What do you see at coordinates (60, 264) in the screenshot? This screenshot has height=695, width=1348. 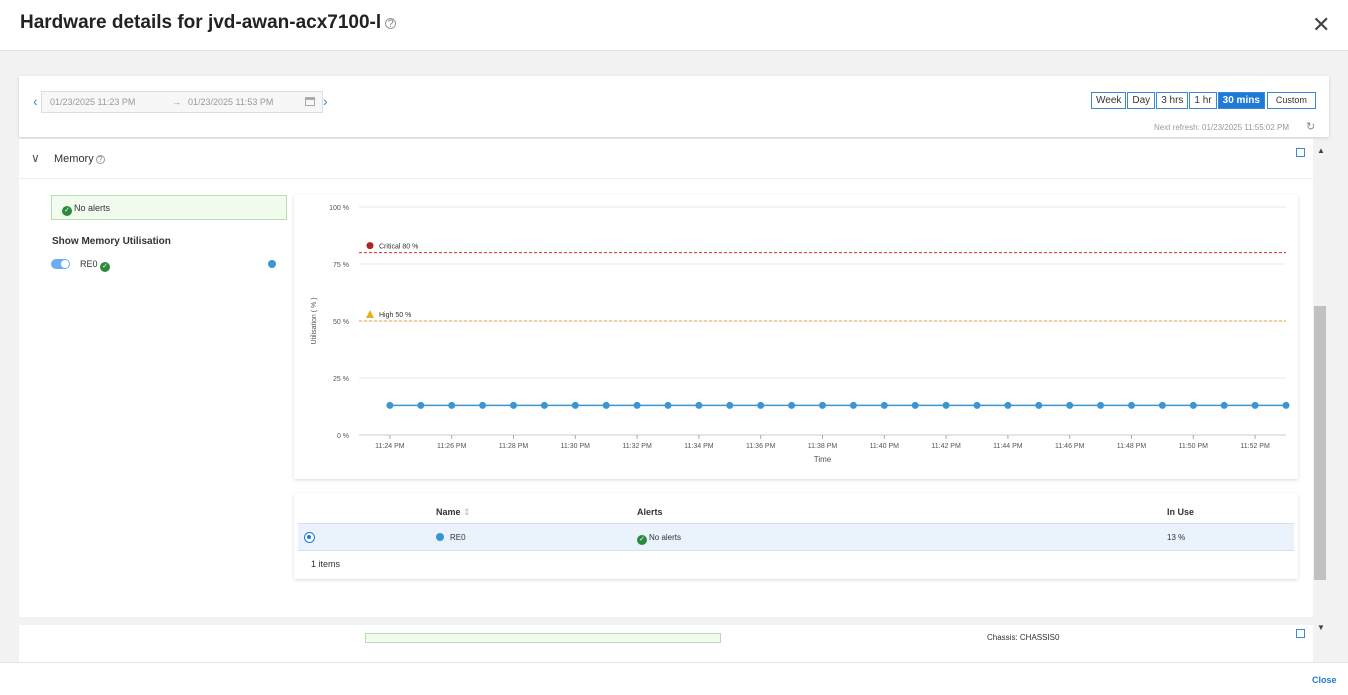 I see `series-toggle` at bounding box center [60, 264].